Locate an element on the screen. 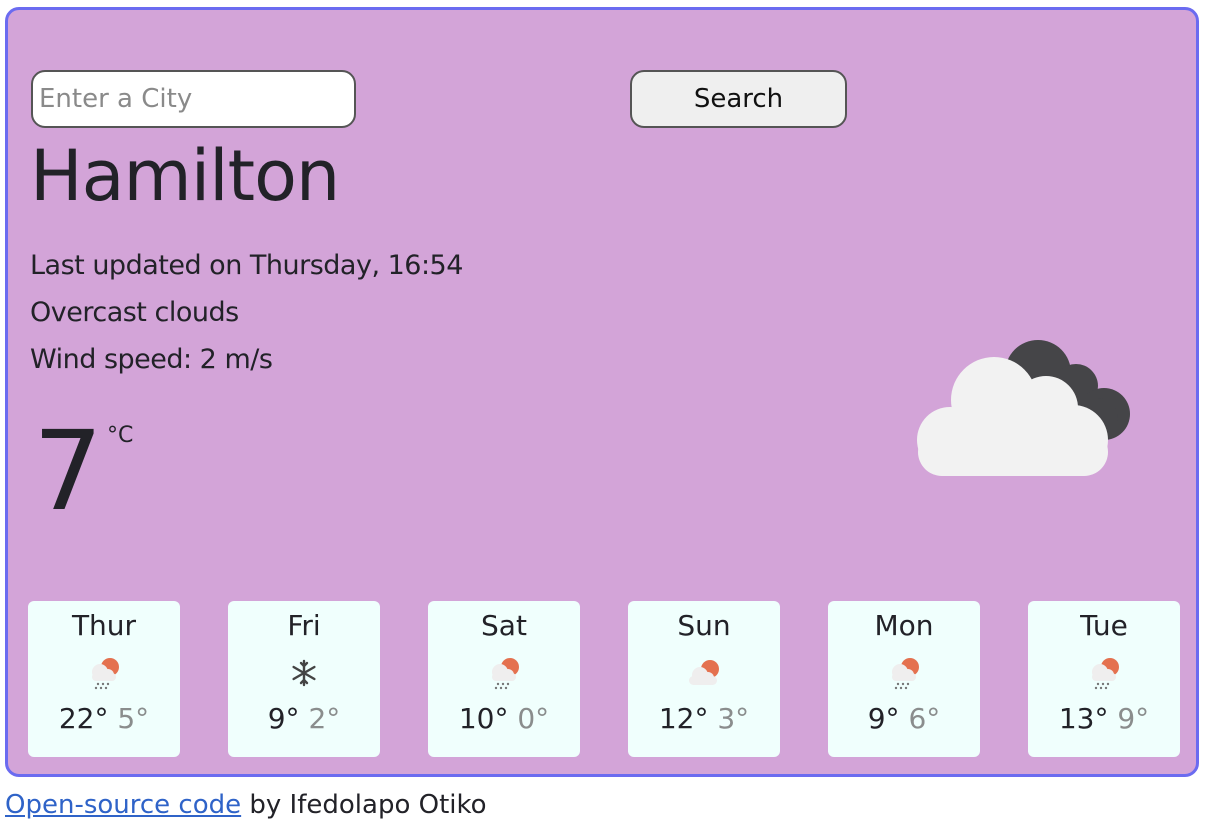 The width and height of the screenshot is (1212, 840). forecast-day-name: Fri is located at coordinates (304, 625).